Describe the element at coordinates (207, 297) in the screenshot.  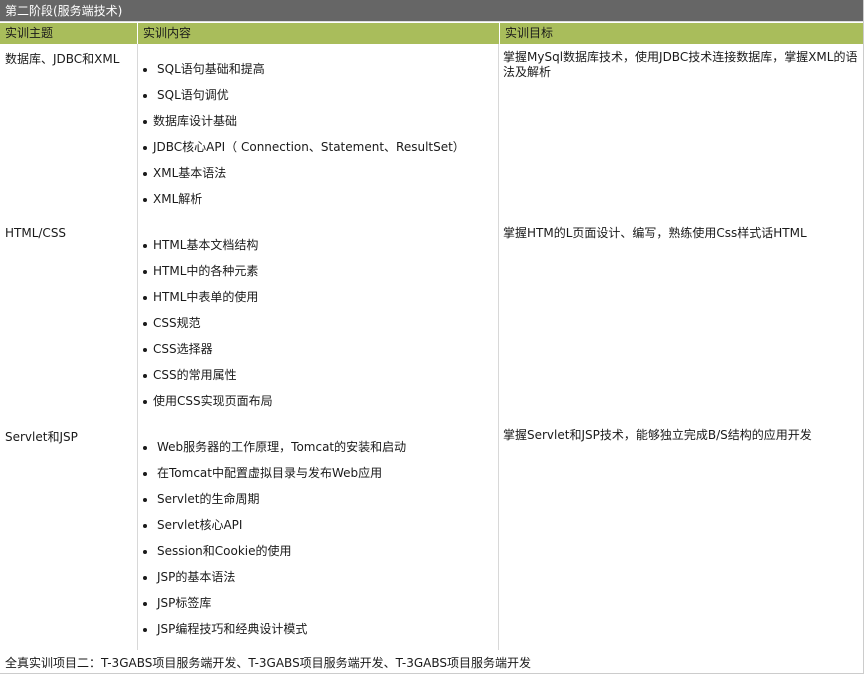
I see `list-item: HTML中表单的使用` at that location.